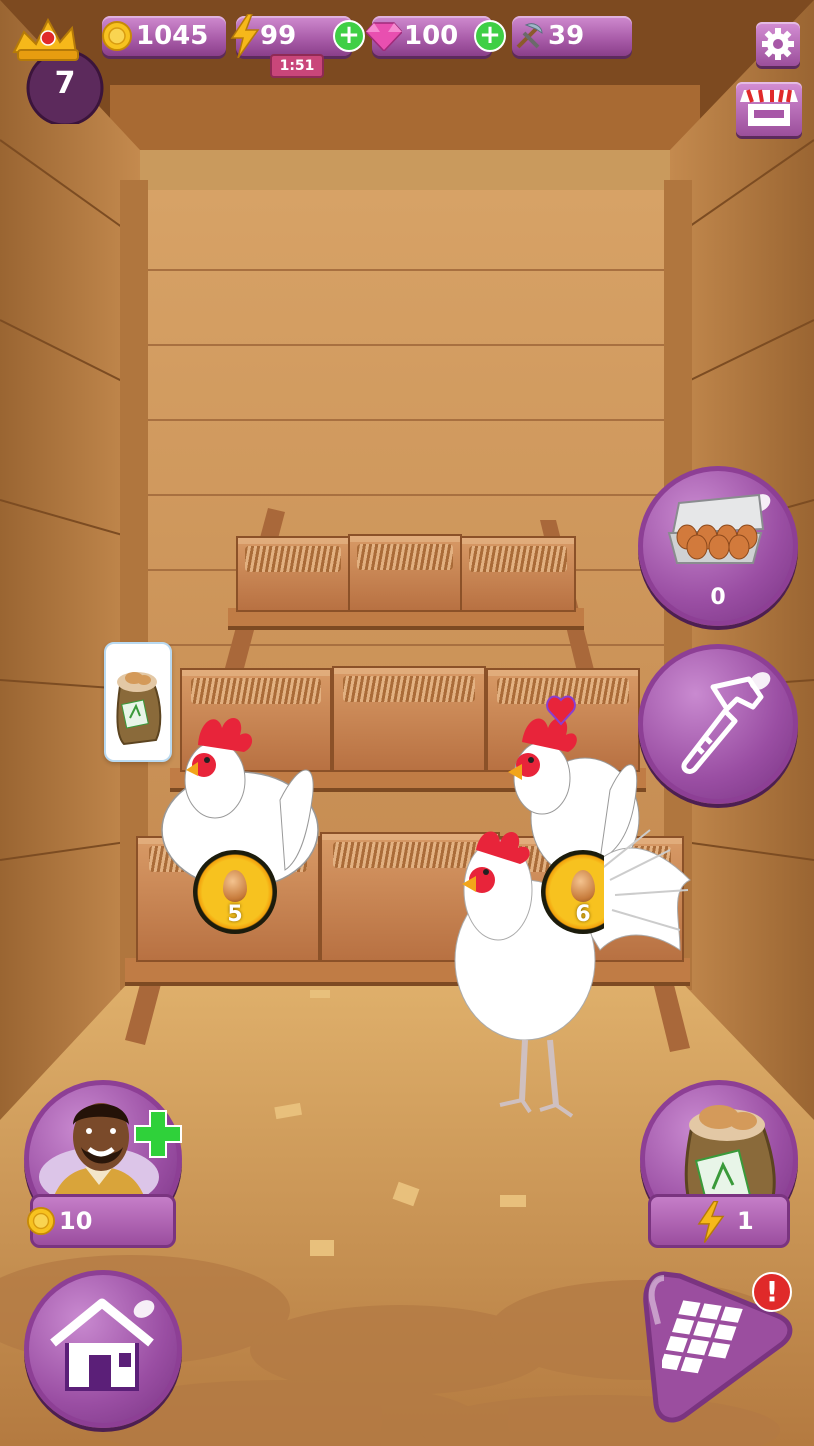 This screenshot has height=1446, width=814. What do you see at coordinates (102, 1344) in the screenshot?
I see `house-icon` at bounding box center [102, 1344].